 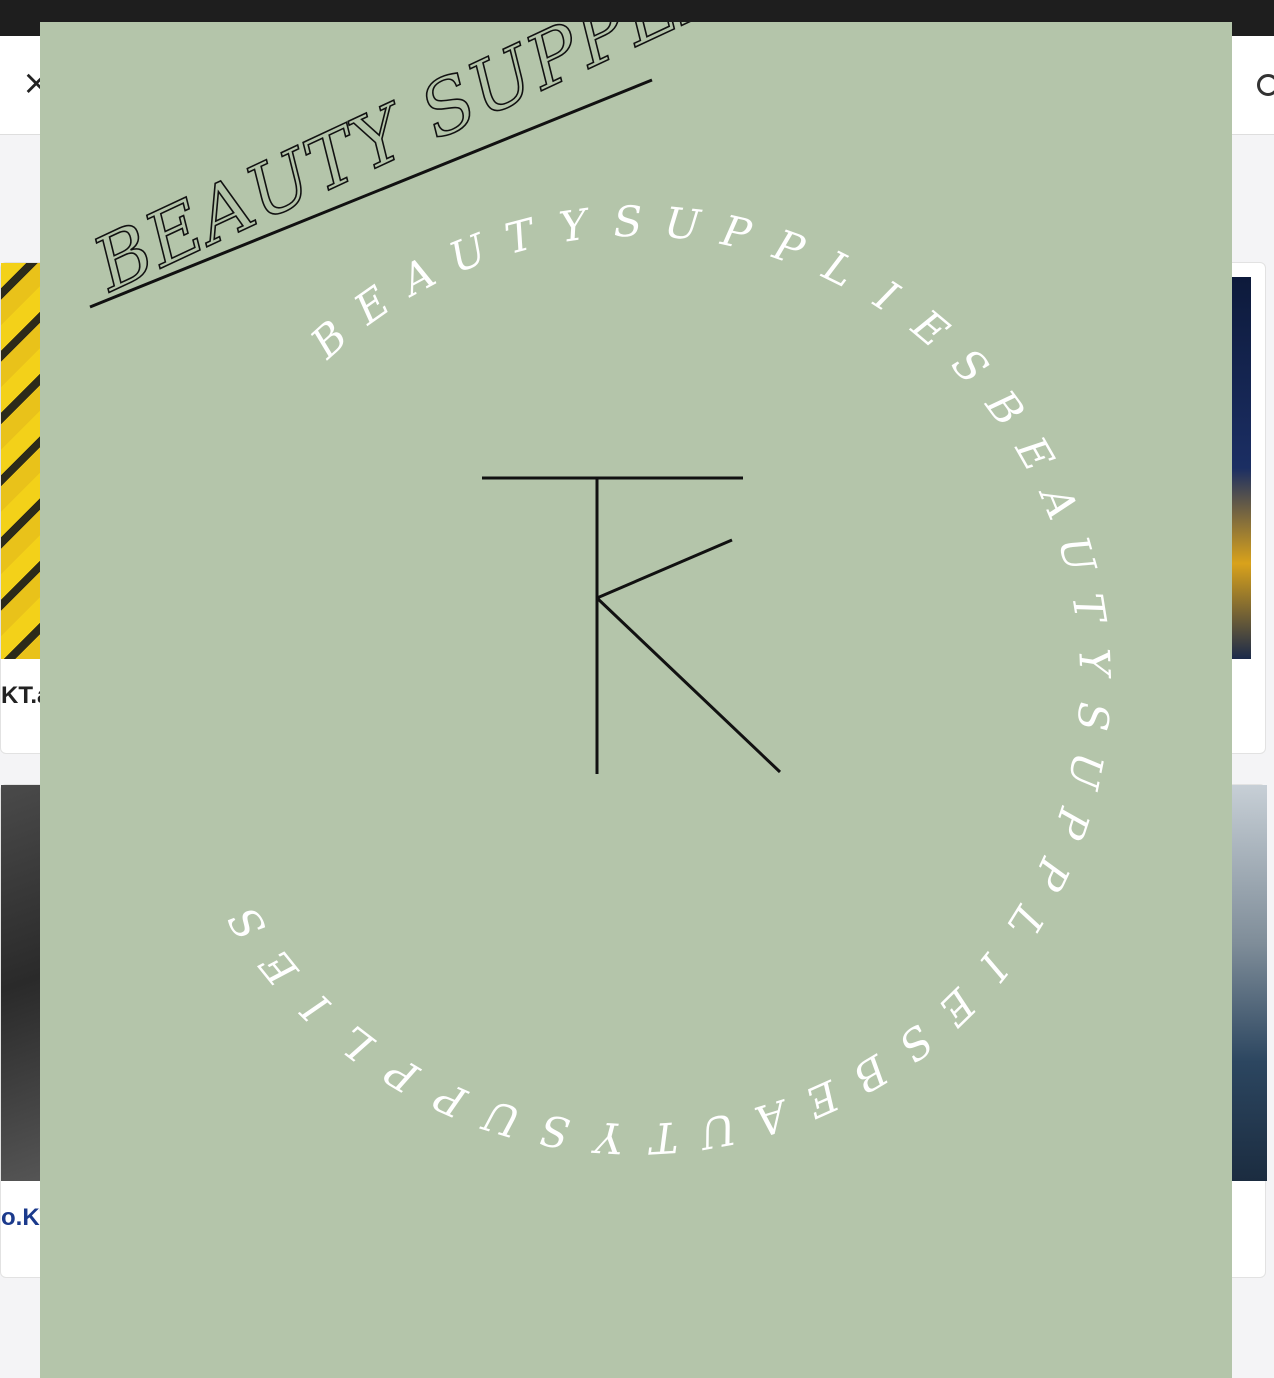 I want to click on monogram, so click(x=632, y=625).